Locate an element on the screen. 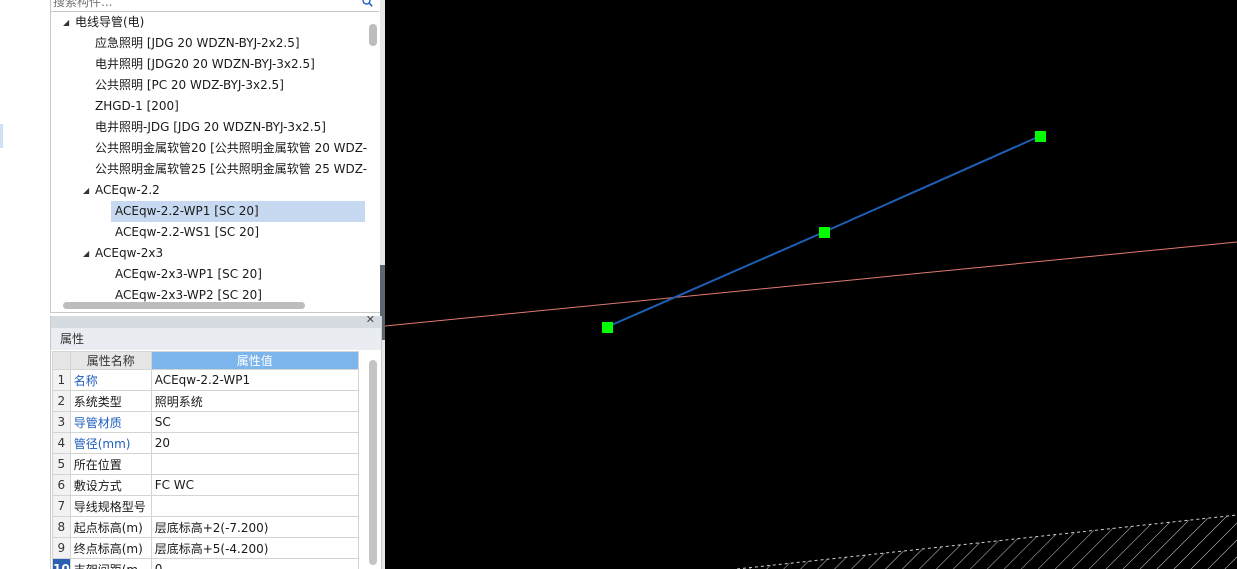 The height and width of the screenshot is (569, 1237). col-header-name: 属性名称 is located at coordinates (110, 360).